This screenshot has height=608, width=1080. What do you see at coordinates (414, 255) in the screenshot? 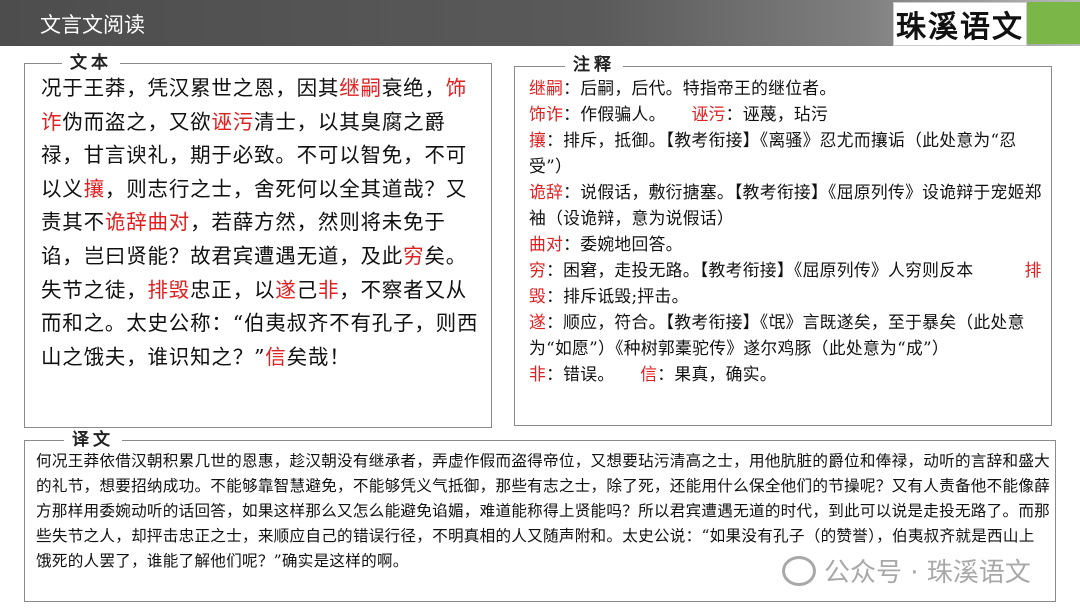
I see `glossed-term: 穷` at bounding box center [414, 255].